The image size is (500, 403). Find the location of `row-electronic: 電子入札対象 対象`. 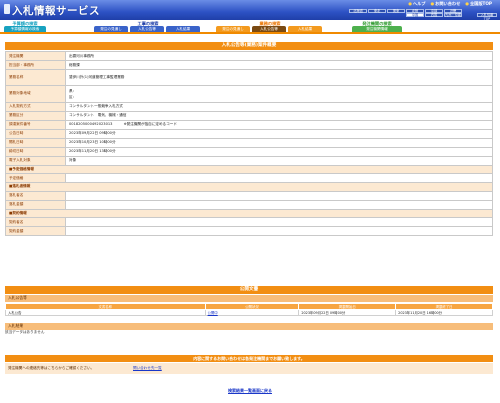

row-electronic: 電子入札対象 対象 is located at coordinates (249, 160).